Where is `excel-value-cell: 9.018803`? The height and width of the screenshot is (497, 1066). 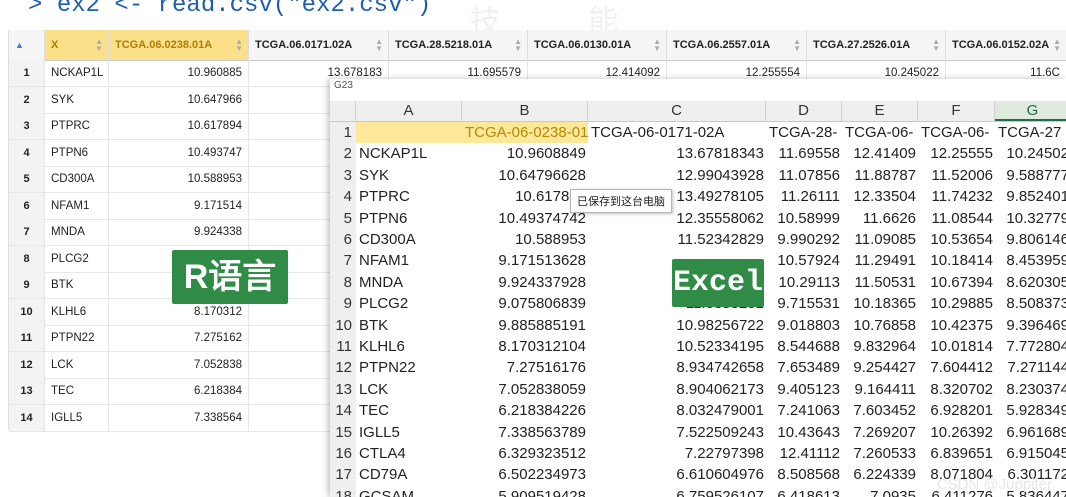 excel-value-cell: 9.018803 is located at coordinates (804, 325).